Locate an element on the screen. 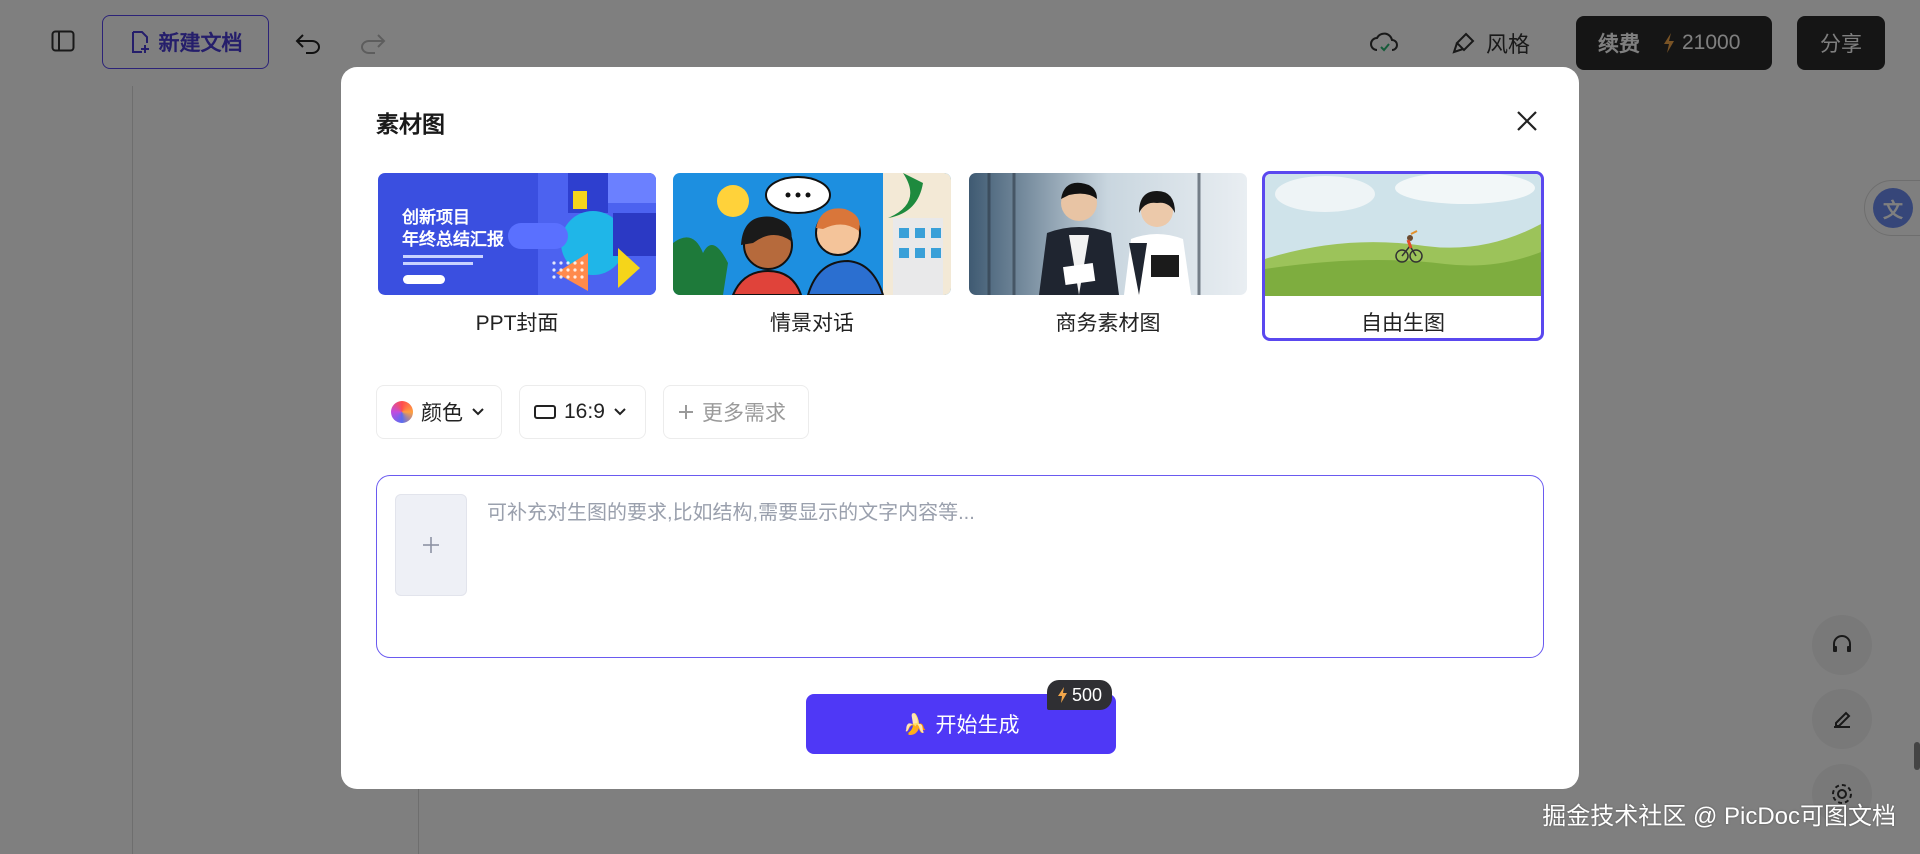 The image size is (1920, 854). template-card-label: 自由生图 is located at coordinates (1403, 323).